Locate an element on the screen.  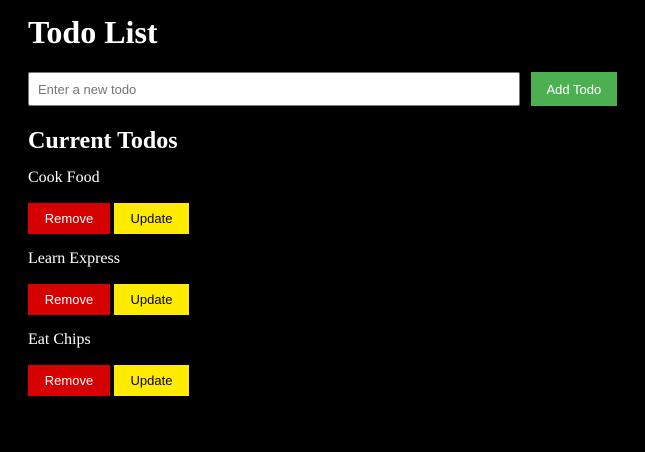
todo-text: Learn Express is located at coordinates (74, 258).